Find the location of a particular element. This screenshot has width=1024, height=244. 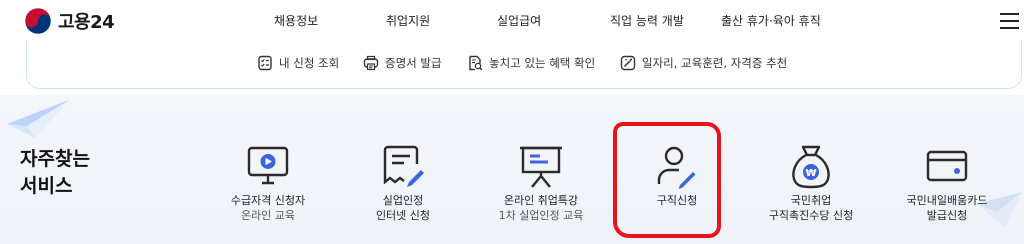

credit-card-icon is located at coordinates (947, 166).